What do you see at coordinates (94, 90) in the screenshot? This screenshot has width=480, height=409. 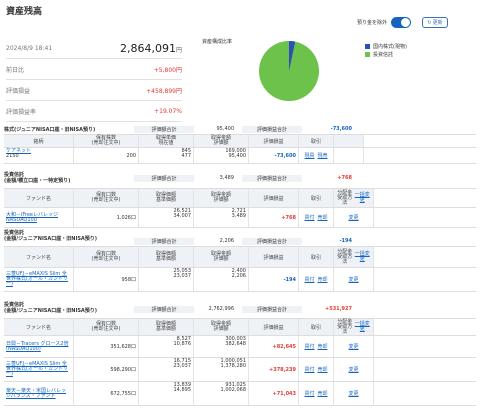 I see `summary-row: 評価損益 +458,899円` at bounding box center [94, 90].